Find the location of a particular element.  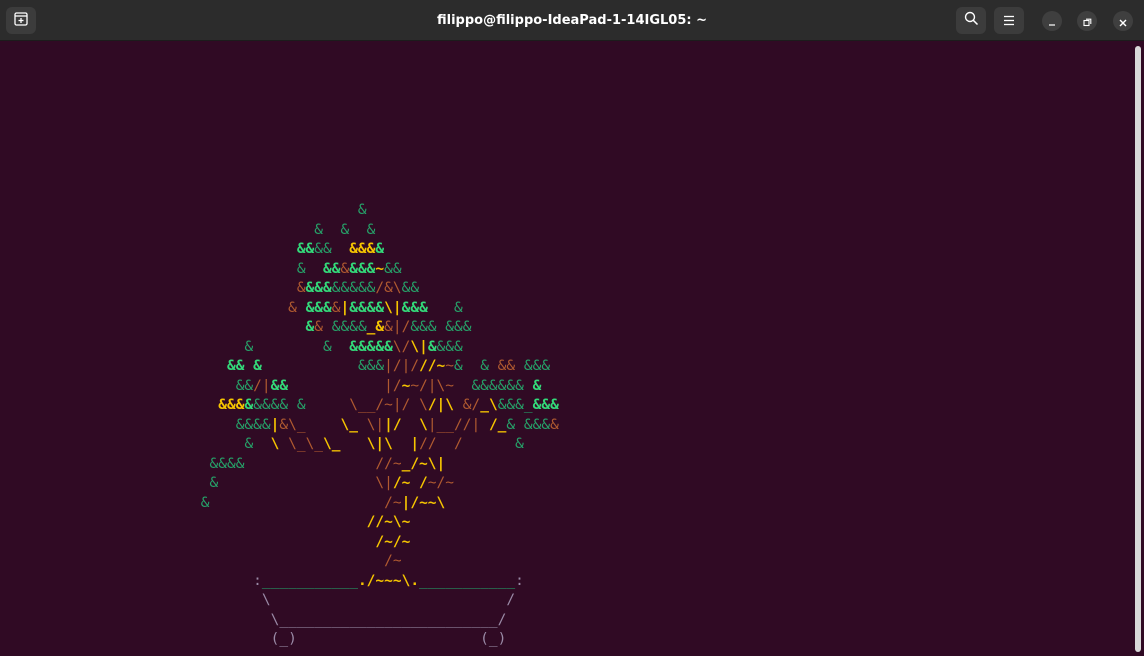

bonsai-segment: ___________ is located at coordinates (467, 580).